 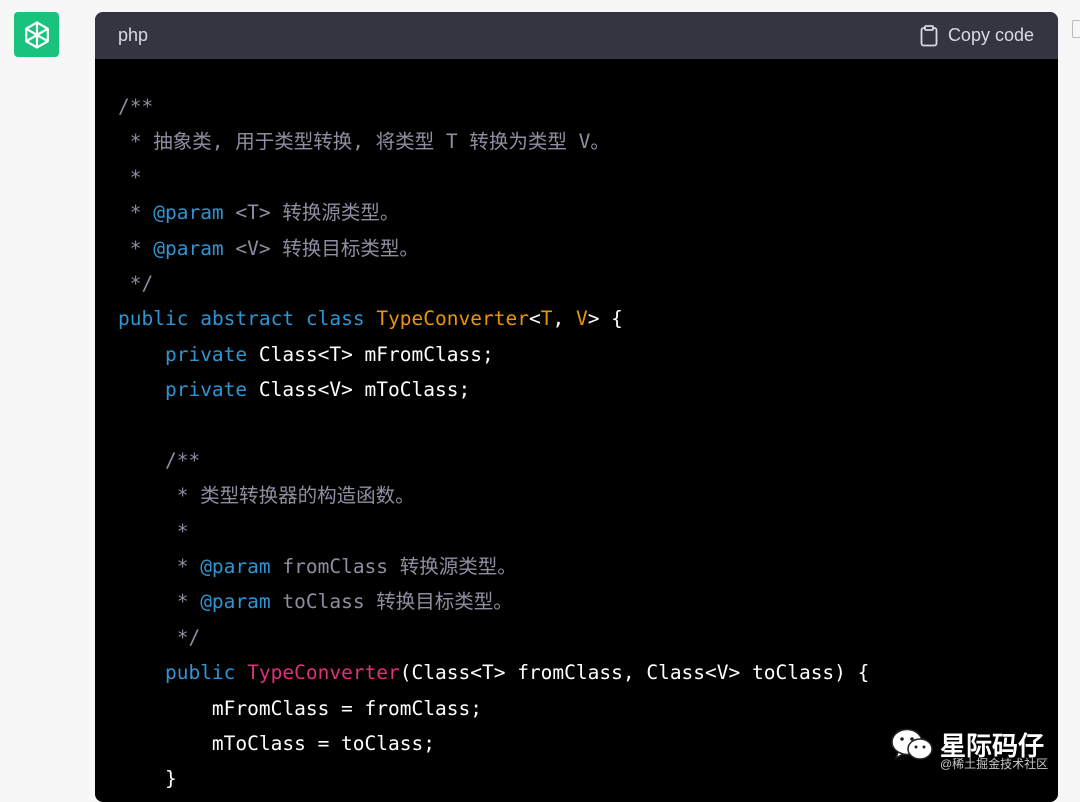 I want to click on code-token: <, so click(x=534, y=319).